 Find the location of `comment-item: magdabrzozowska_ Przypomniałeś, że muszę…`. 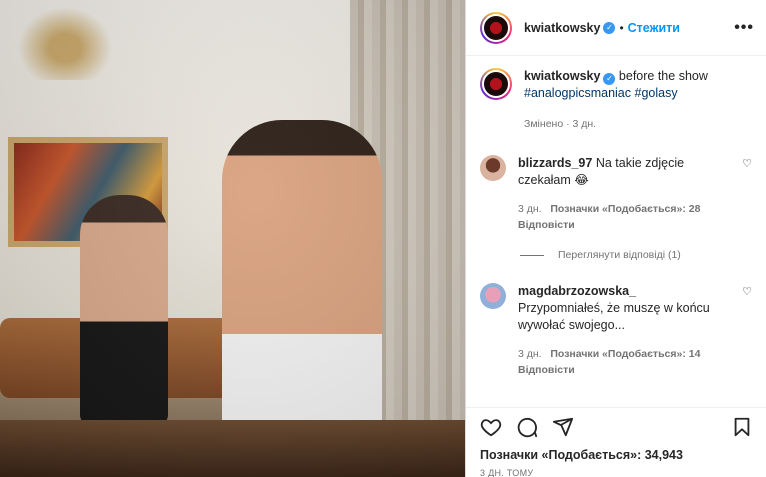

comment-item: magdabrzozowska_ Przypomniałeś, że muszę… is located at coordinates (616, 330).